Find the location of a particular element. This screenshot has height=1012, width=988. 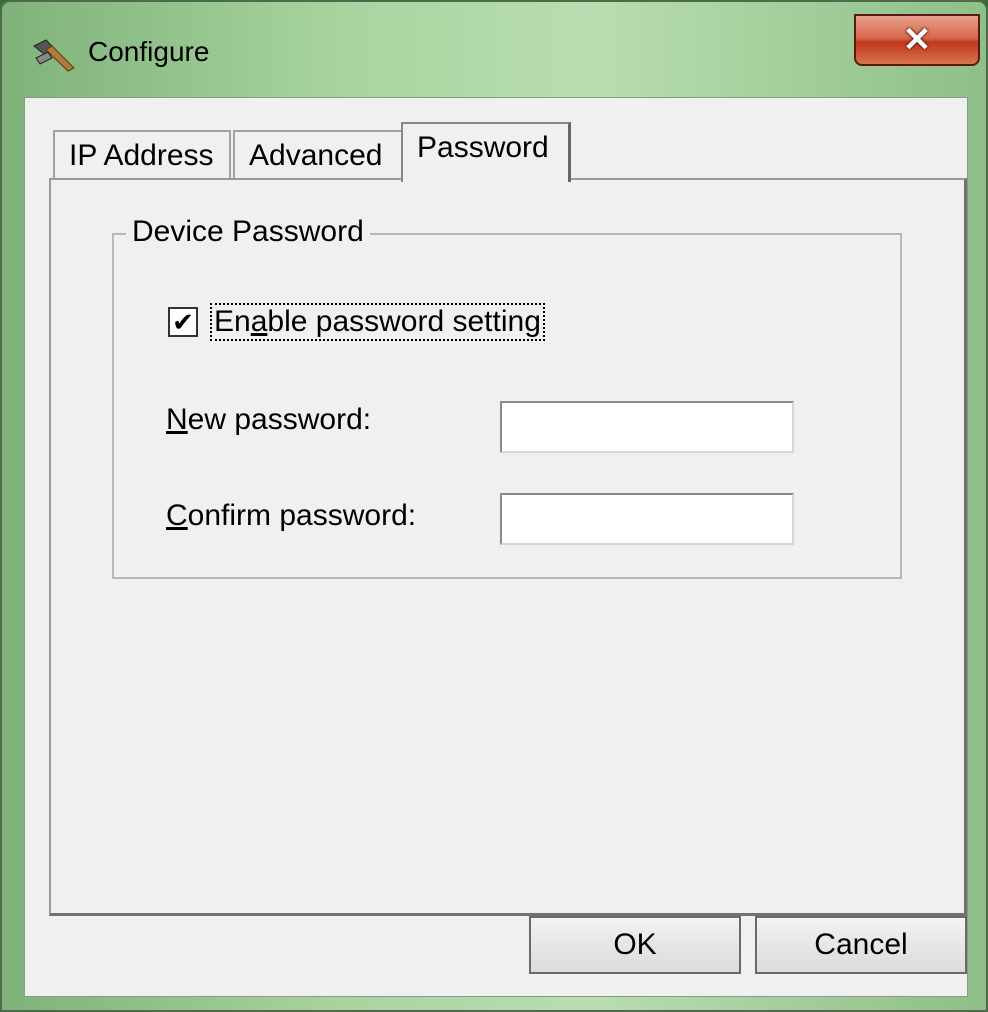

new-password-label: New password: is located at coordinates (269, 419).